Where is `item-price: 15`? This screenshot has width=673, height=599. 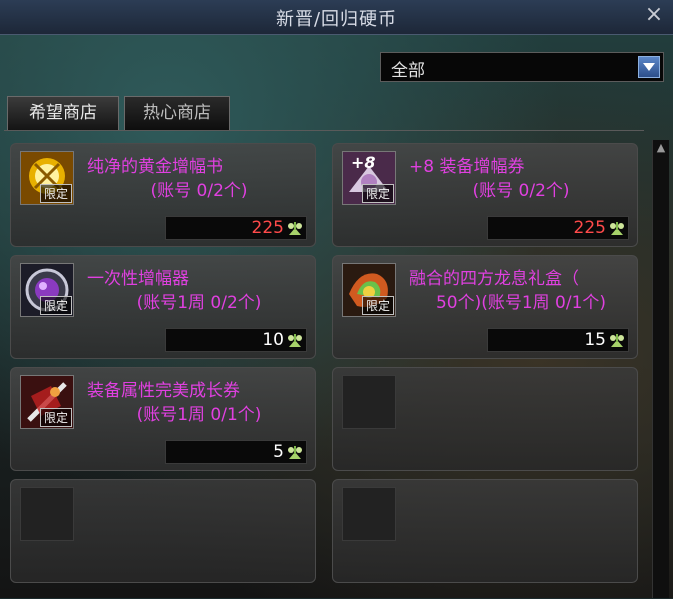
item-price: 15 is located at coordinates (595, 340).